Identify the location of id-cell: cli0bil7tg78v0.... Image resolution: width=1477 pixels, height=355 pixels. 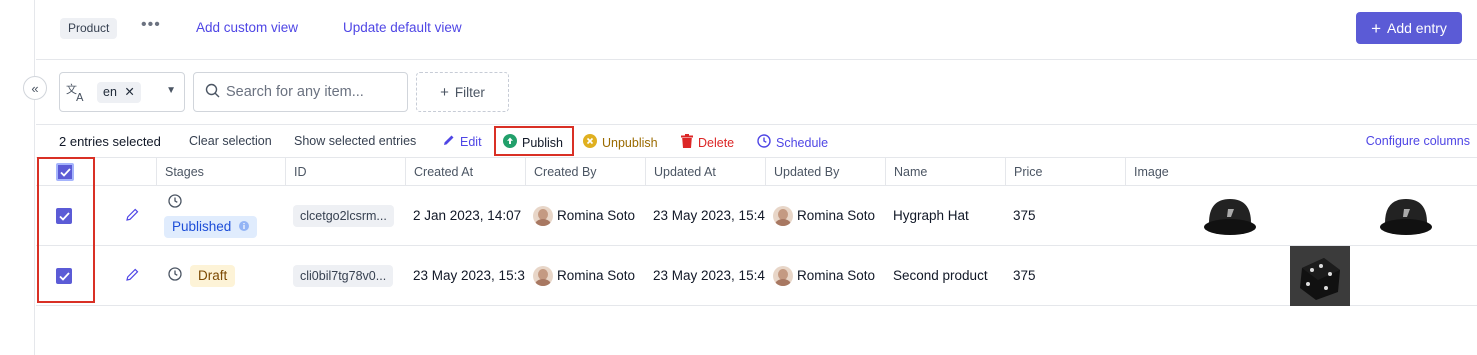
(345, 275).